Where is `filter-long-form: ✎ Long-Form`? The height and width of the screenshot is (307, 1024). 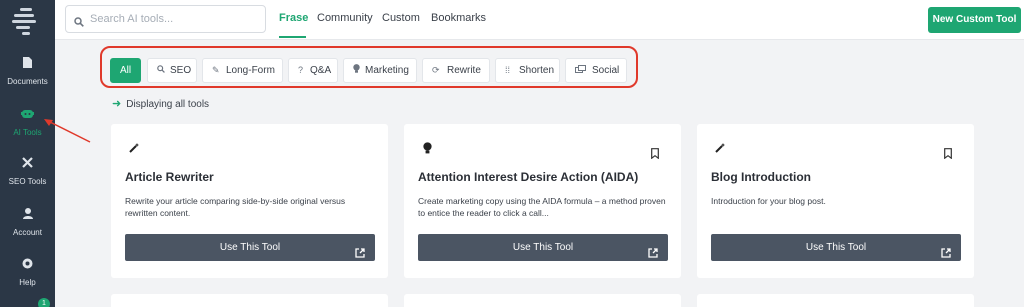
filter-long-form: ✎ Long-Form is located at coordinates (242, 70).